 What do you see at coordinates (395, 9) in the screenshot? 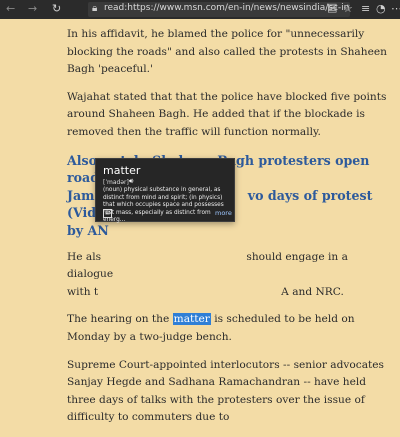
I see `more-menu-icon: ⋯` at bounding box center [395, 9].